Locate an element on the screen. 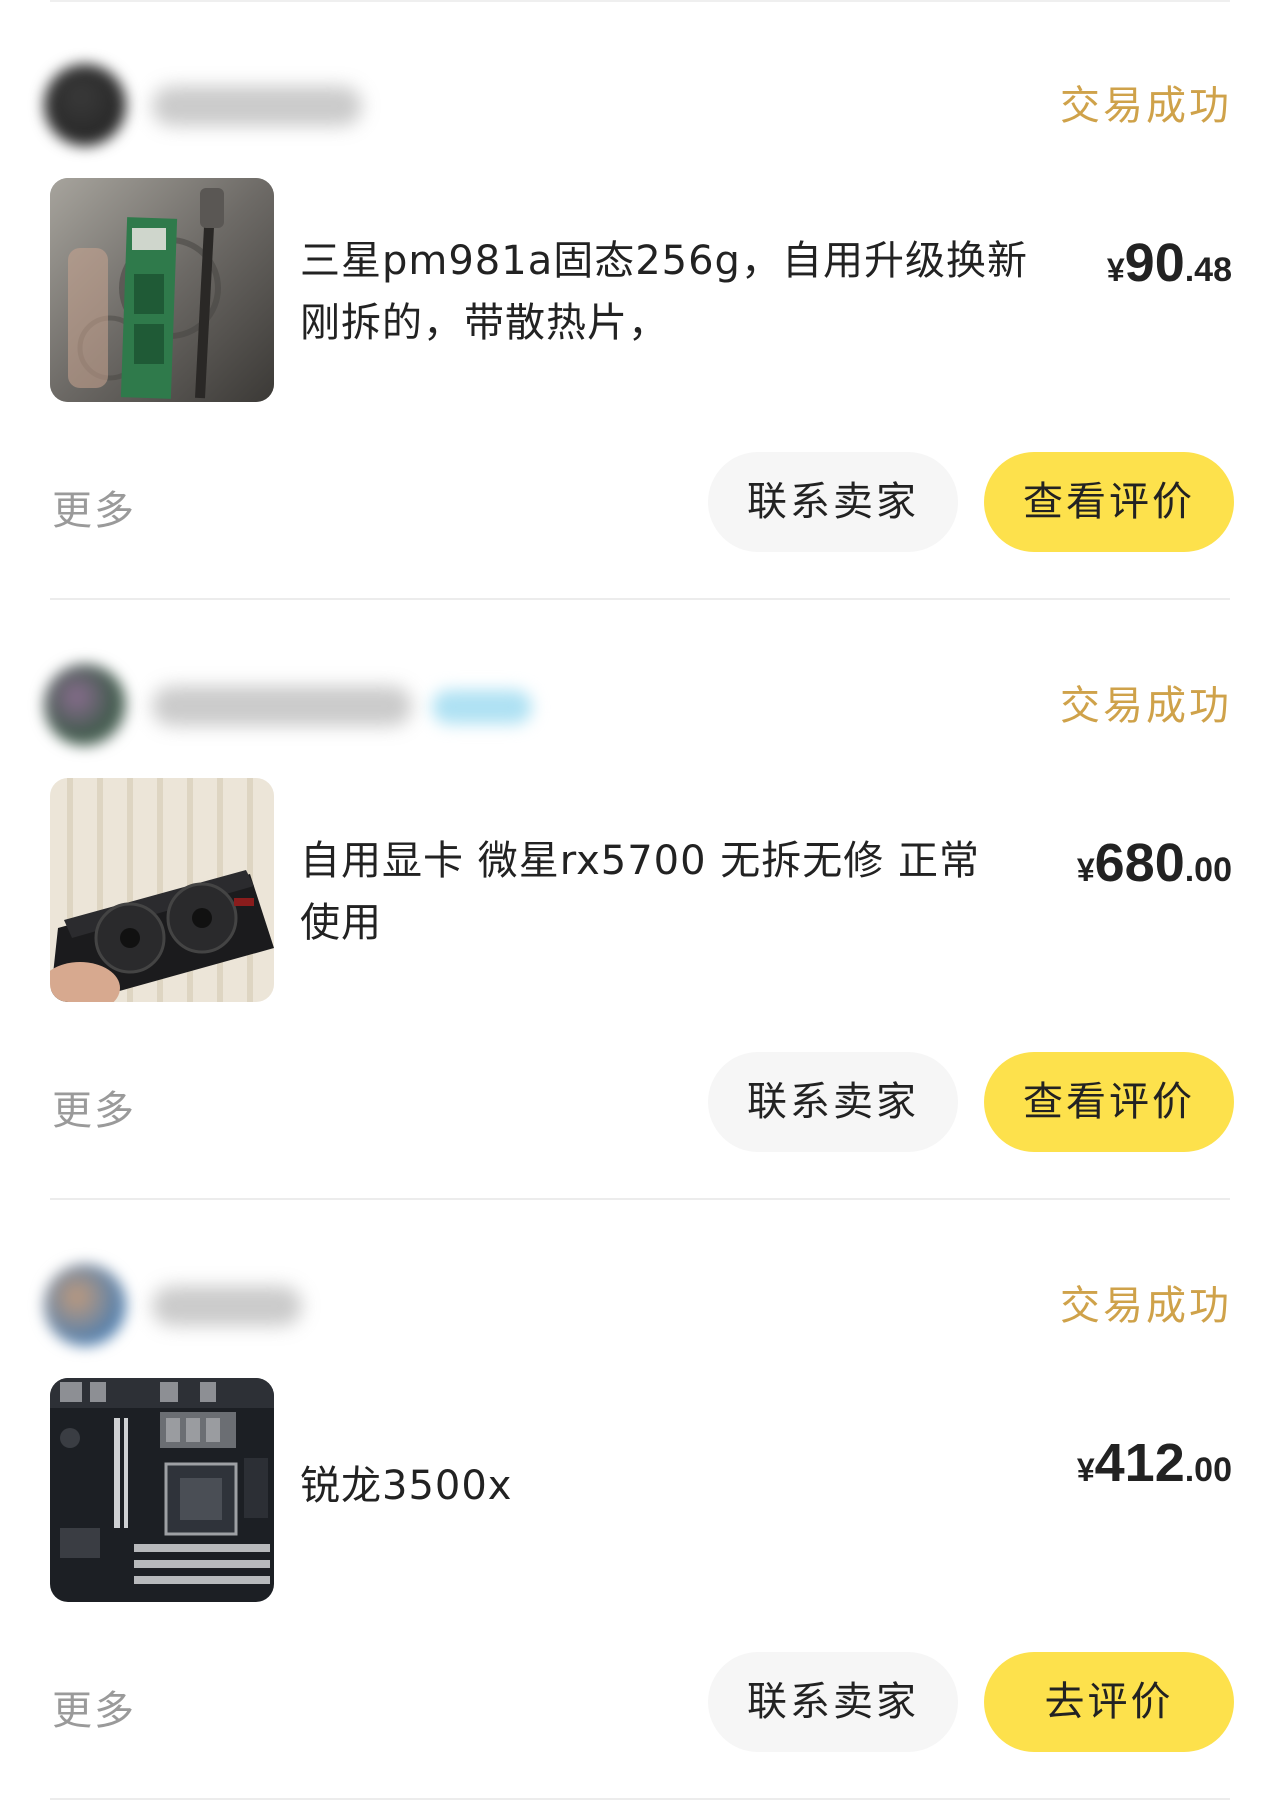 The image size is (1280, 1819). price: ¥90.48 is located at coordinates (1169, 263).